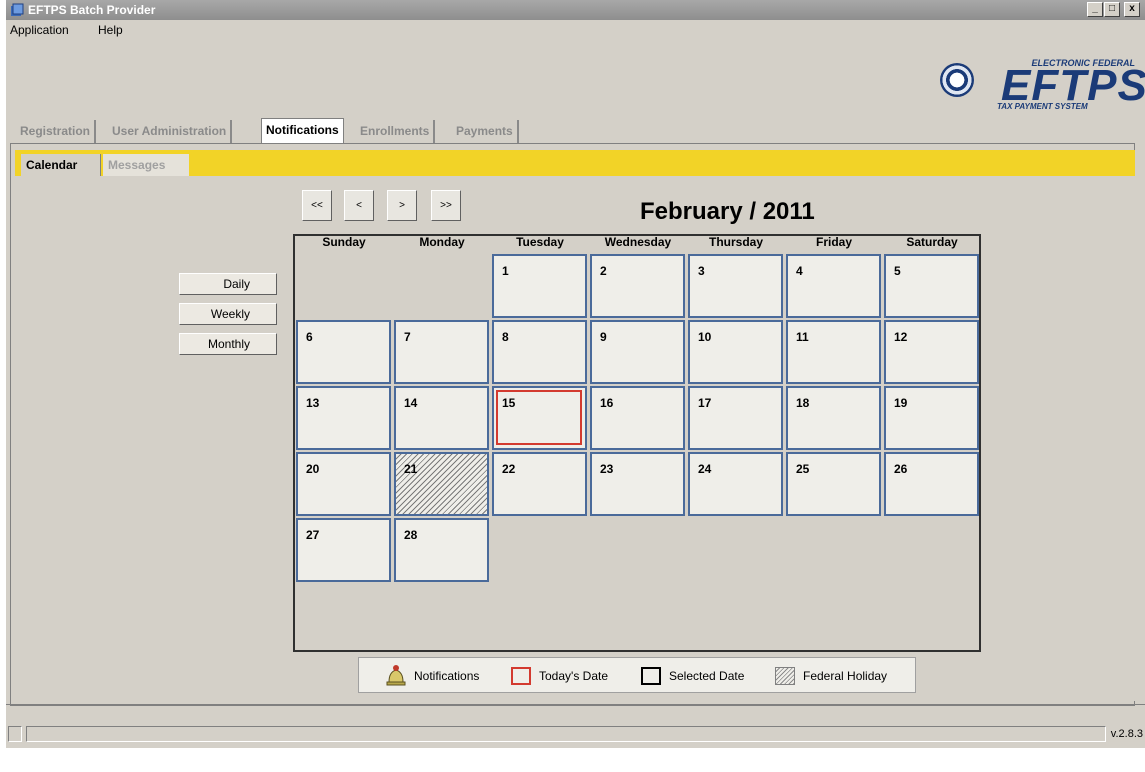  Describe the element at coordinates (505, 337) in the screenshot. I see `day-number: 8` at that location.